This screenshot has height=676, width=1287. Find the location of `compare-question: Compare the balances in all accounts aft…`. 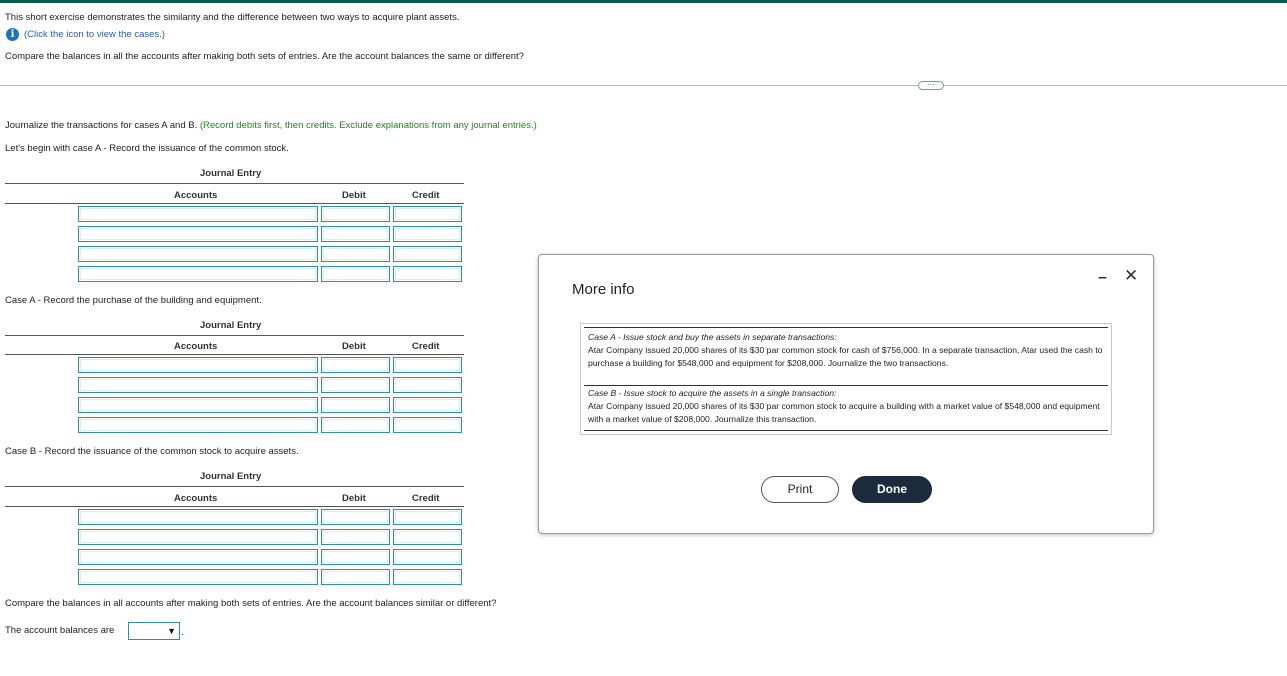

compare-question: Compare the balances in all accounts aft… is located at coordinates (251, 603).